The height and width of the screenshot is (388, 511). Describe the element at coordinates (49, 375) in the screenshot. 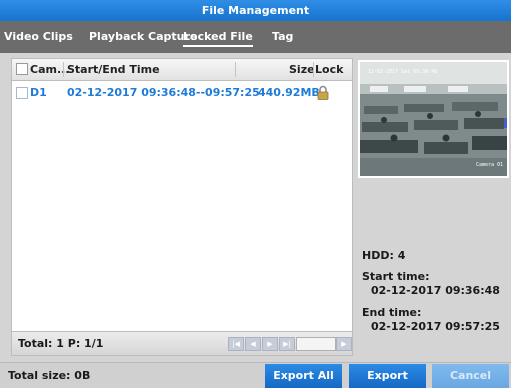

I see `total-size: Total size: 0B` at that location.